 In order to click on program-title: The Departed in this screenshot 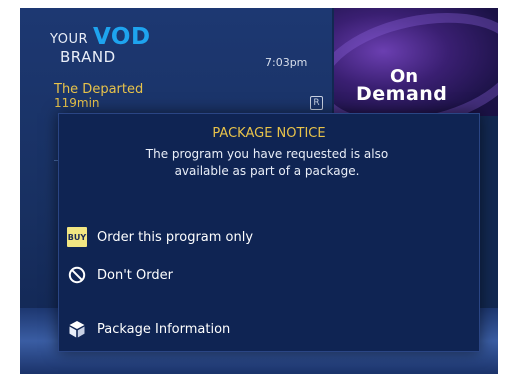, I will do `click(99, 89)`.